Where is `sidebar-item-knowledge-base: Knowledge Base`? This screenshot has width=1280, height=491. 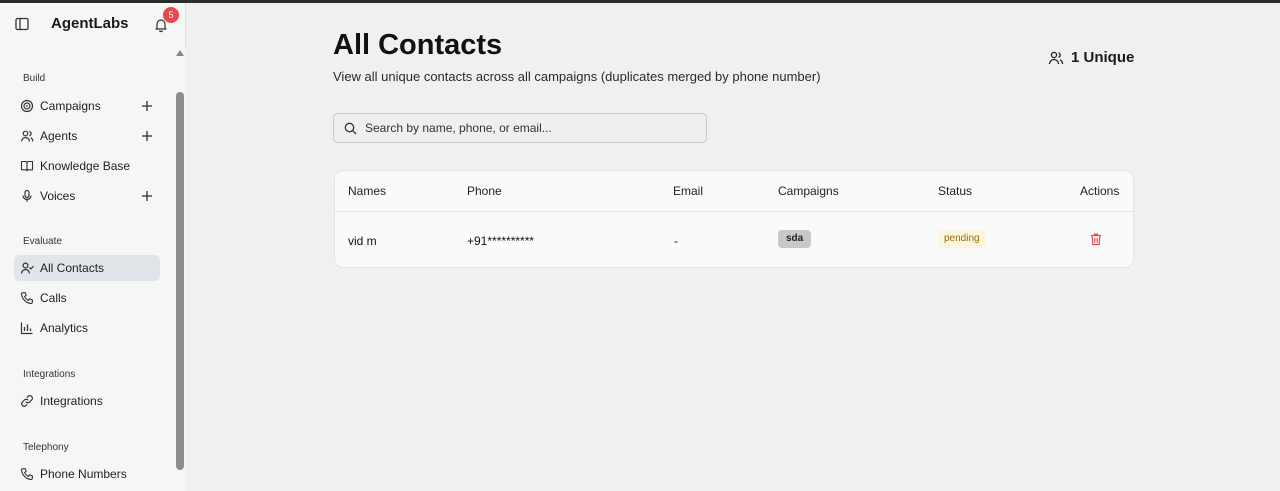
sidebar-item-knowledge-base: Knowledge Base is located at coordinates (87, 166).